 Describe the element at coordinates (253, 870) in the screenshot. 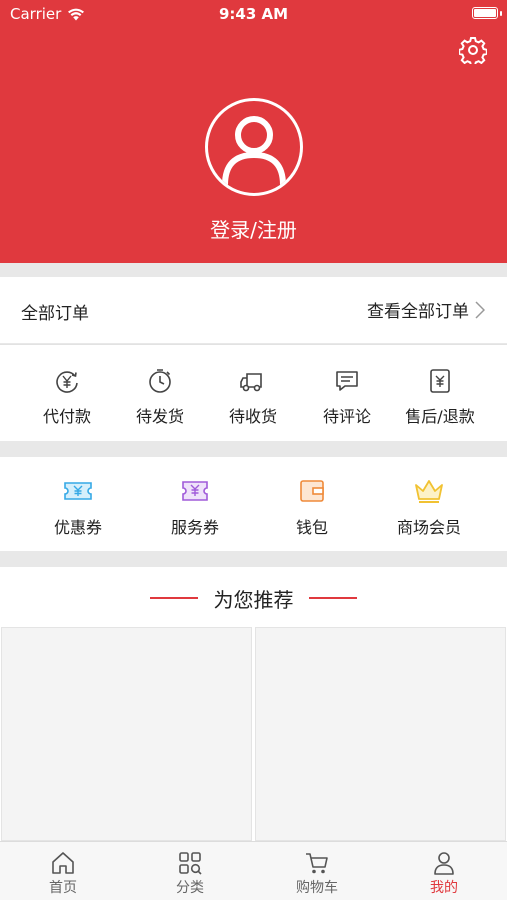

I see `tab-bar: 首页 分类 购物车 我的` at that location.